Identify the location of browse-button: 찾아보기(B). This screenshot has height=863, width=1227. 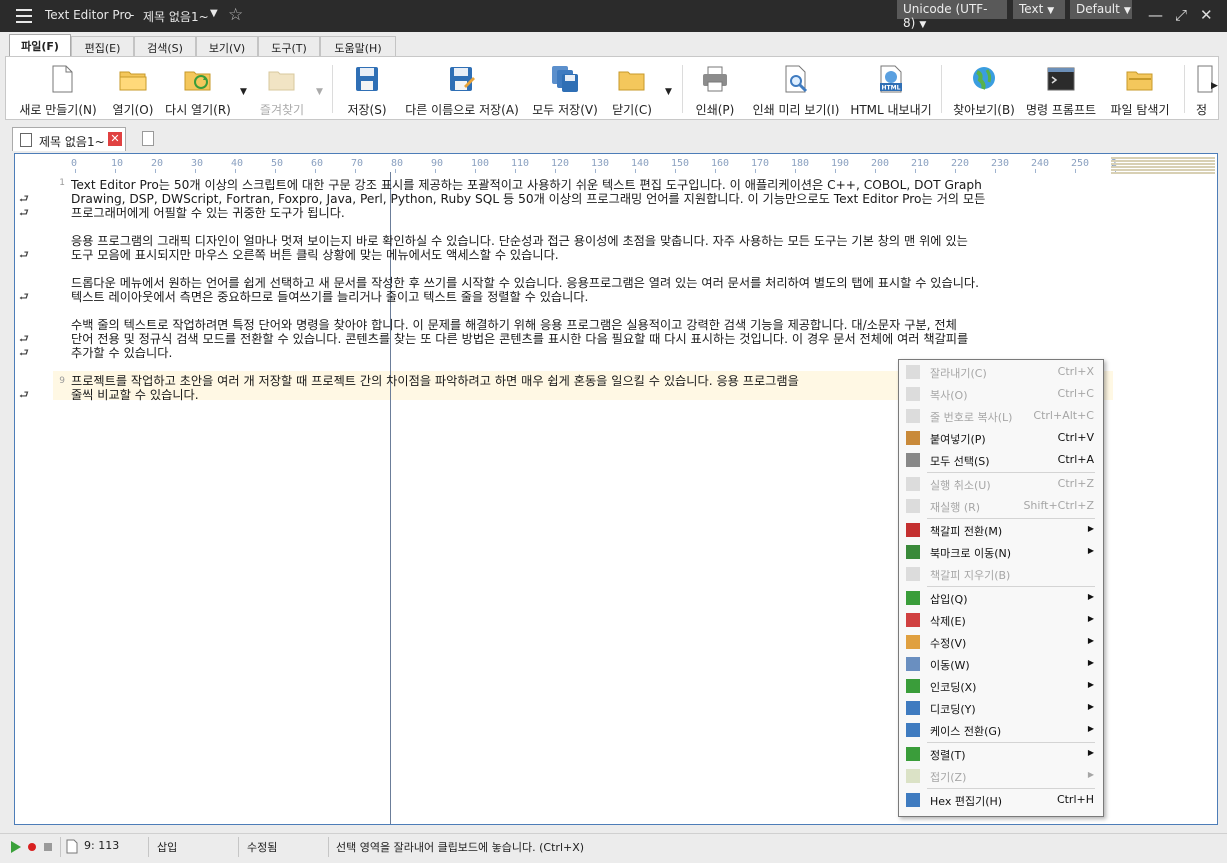
(984, 88).